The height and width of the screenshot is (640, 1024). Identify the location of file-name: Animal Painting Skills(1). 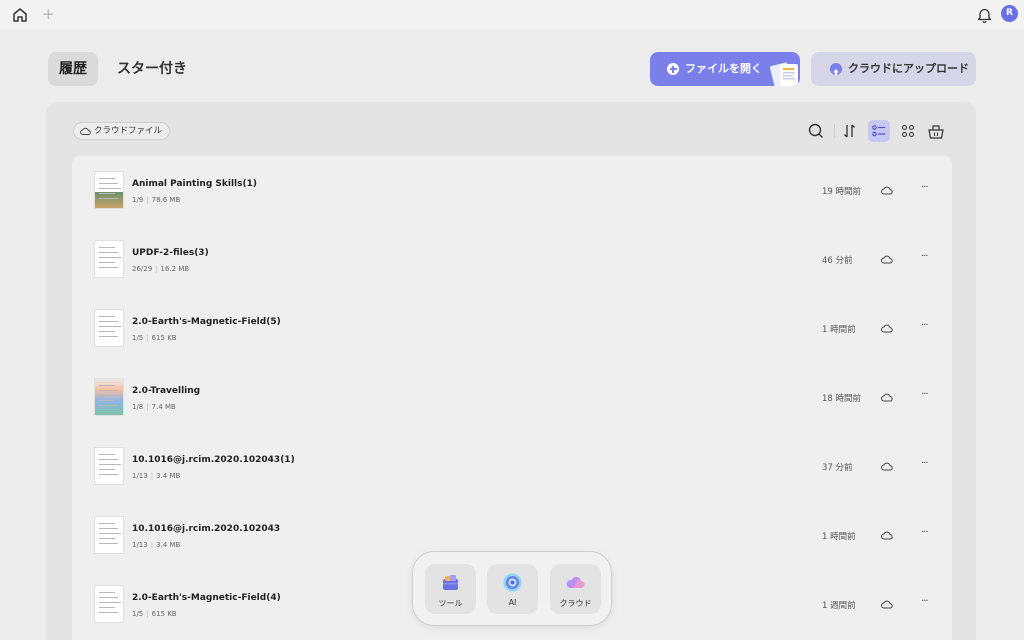
(194, 184).